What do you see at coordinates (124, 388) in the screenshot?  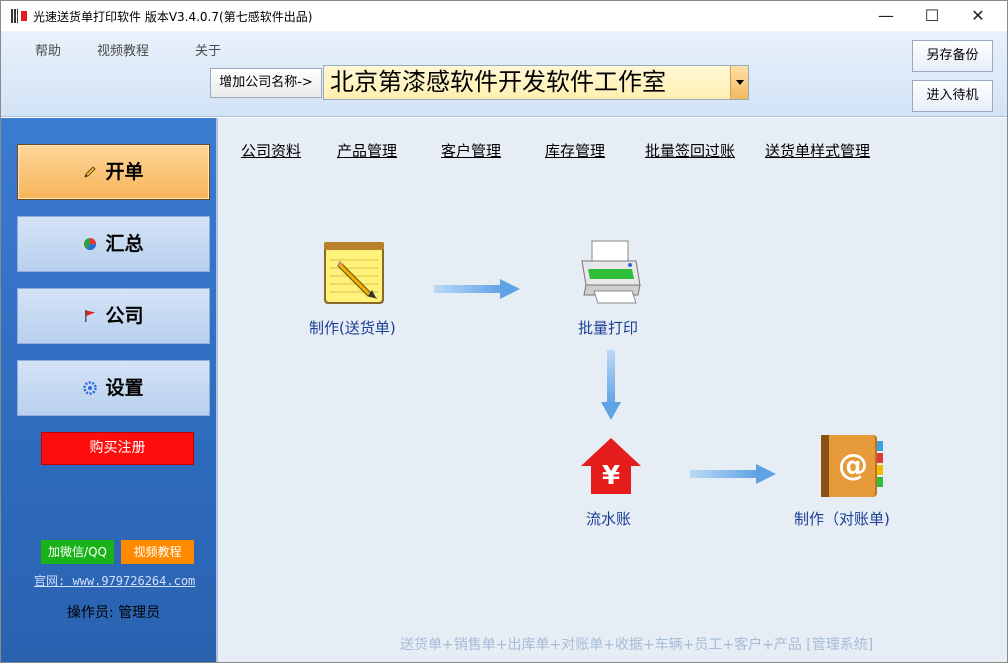 I see `nav-label: 设置` at bounding box center [124, 388].